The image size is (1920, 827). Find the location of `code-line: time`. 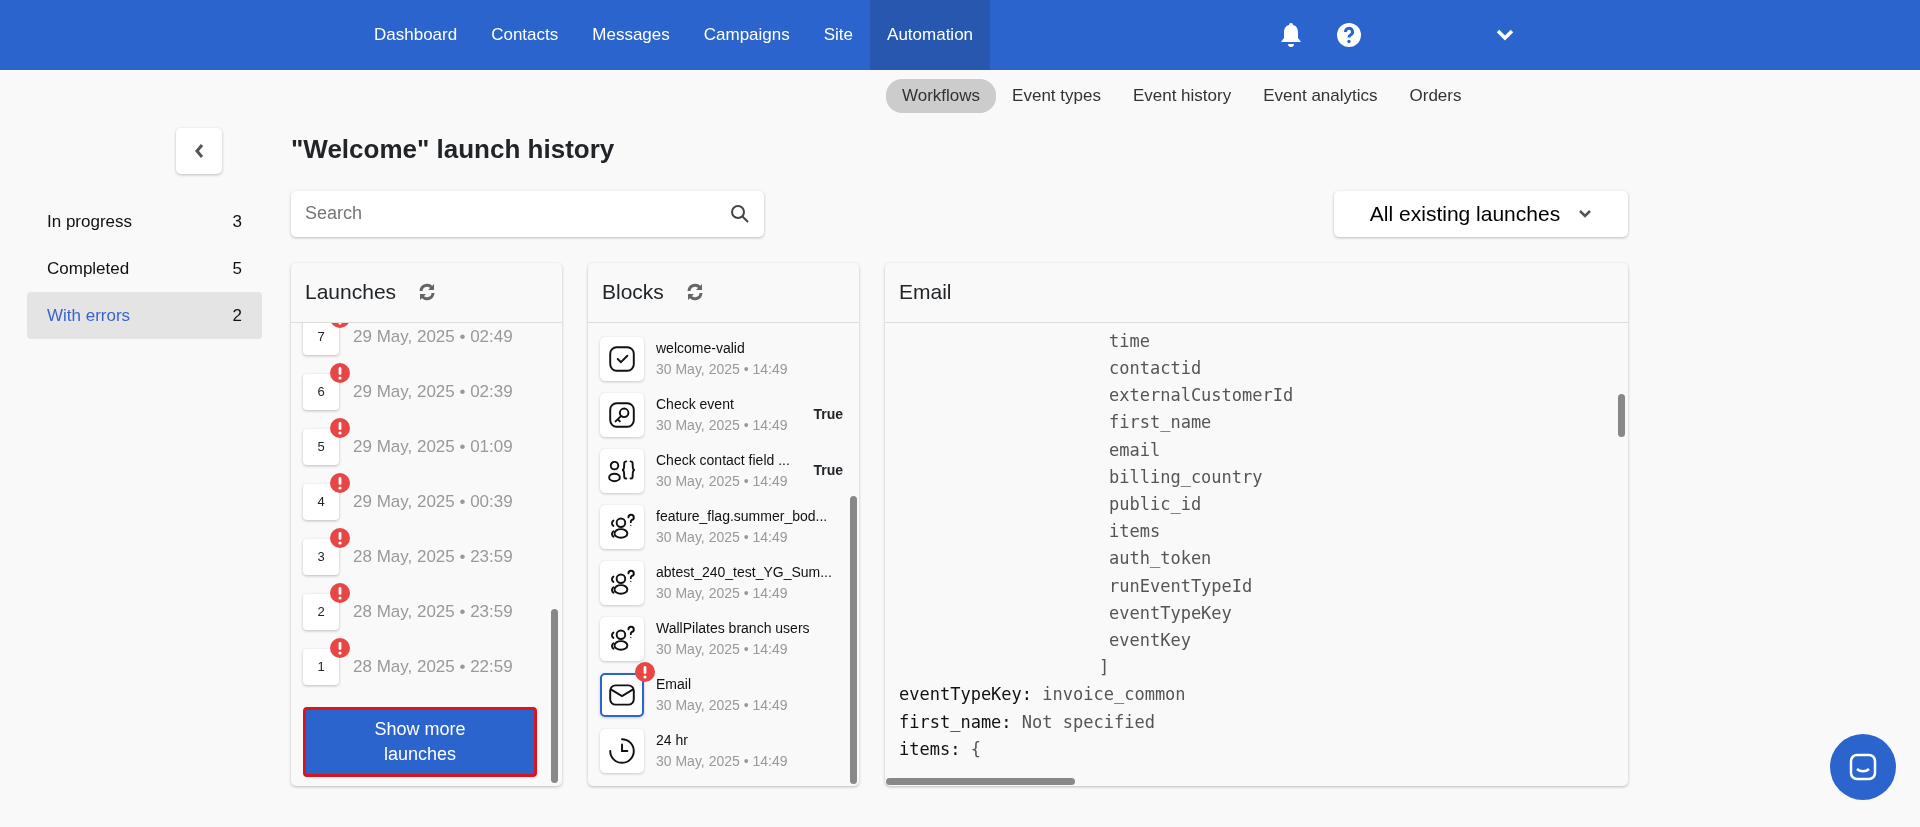

code-line: time is located at coordinates (1129, 341).